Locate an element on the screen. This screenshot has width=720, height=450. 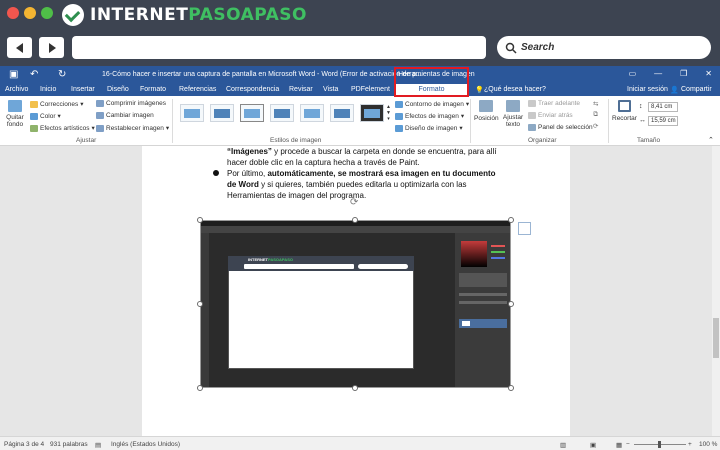
resize-handle-ml is located at coordinates (200, 304).